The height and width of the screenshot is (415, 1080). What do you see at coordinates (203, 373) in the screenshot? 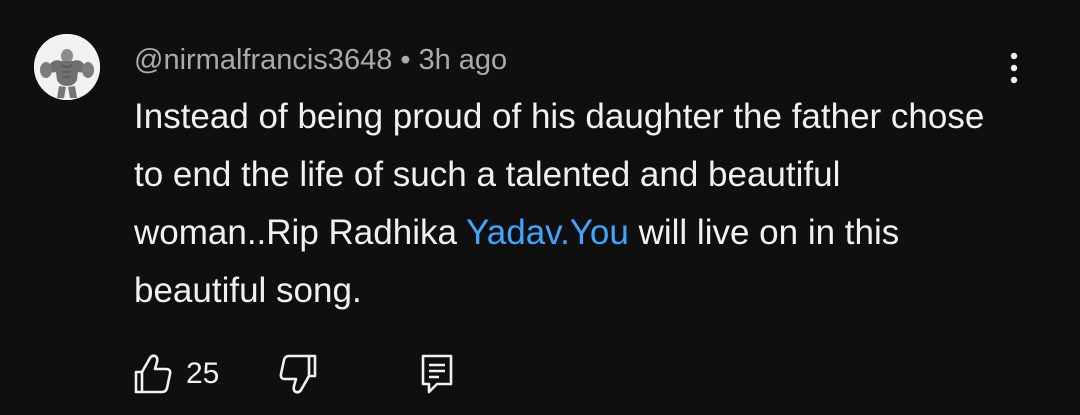
I see `like-count: 25` at bounding box center [203, 373].